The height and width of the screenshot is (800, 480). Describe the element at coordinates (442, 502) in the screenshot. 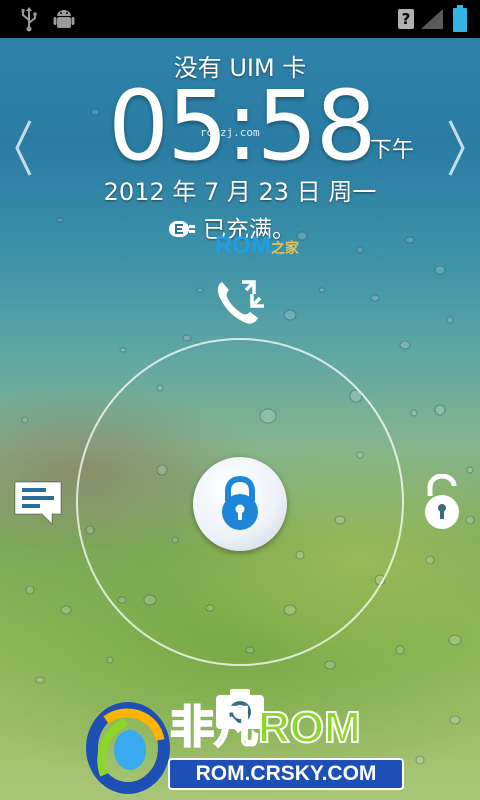

I see `unlock-icon` at that location.